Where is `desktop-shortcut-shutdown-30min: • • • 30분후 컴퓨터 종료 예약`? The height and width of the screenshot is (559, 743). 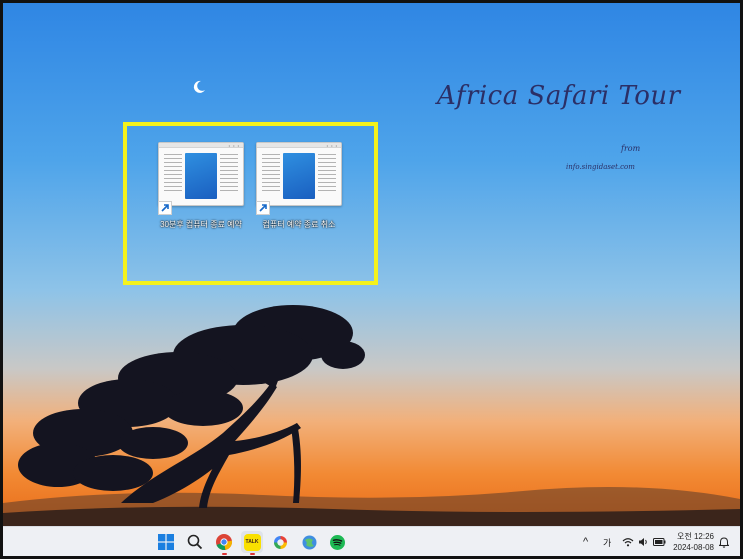
desktop-shortcut-shutdown-30min: • • • 30분후 컴퓨터 종료 예약 is located at coordinates (201, 187).